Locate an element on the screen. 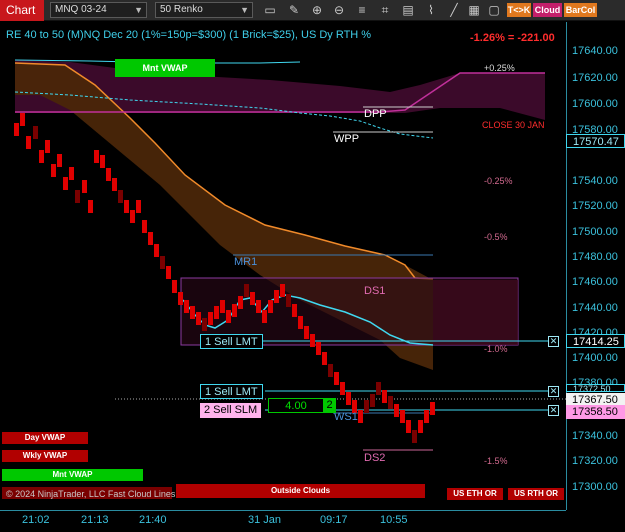 The width and height of the screenshot is (625, 532). position-quantity: 4.00 is located at coordinates (296, 405).